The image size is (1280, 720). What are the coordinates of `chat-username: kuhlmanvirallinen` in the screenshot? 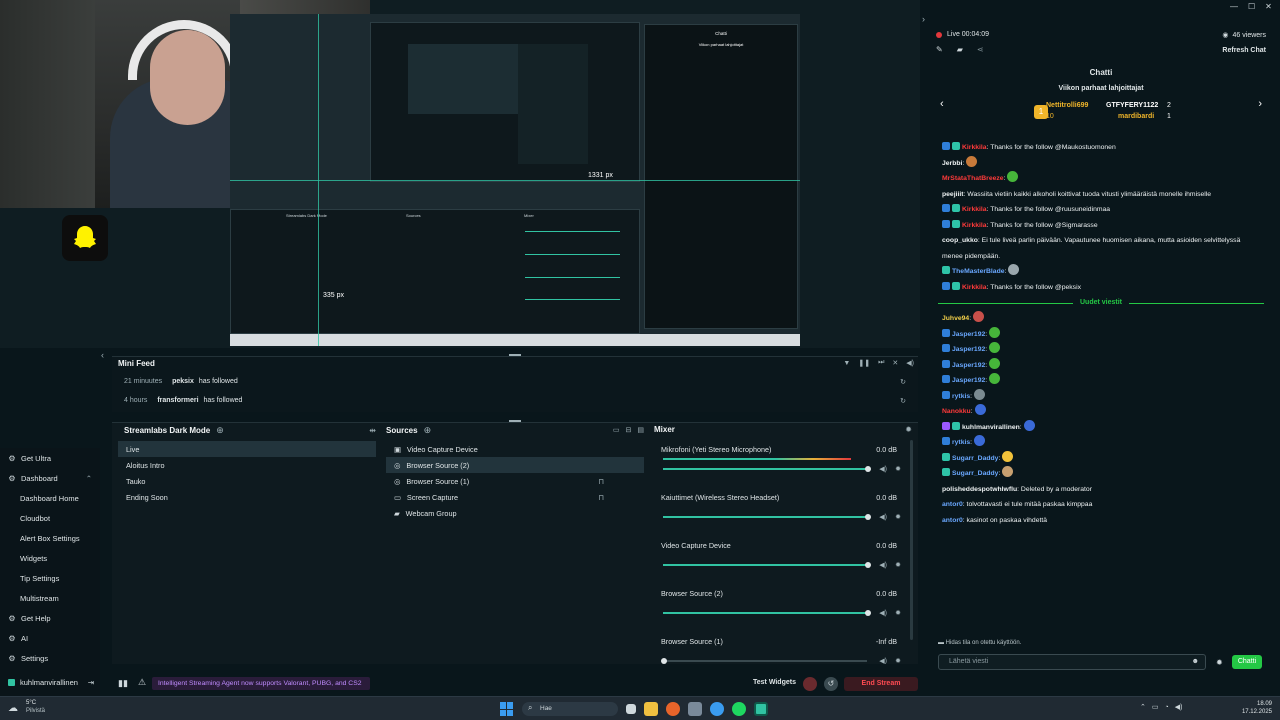 It's located at (991, 427).